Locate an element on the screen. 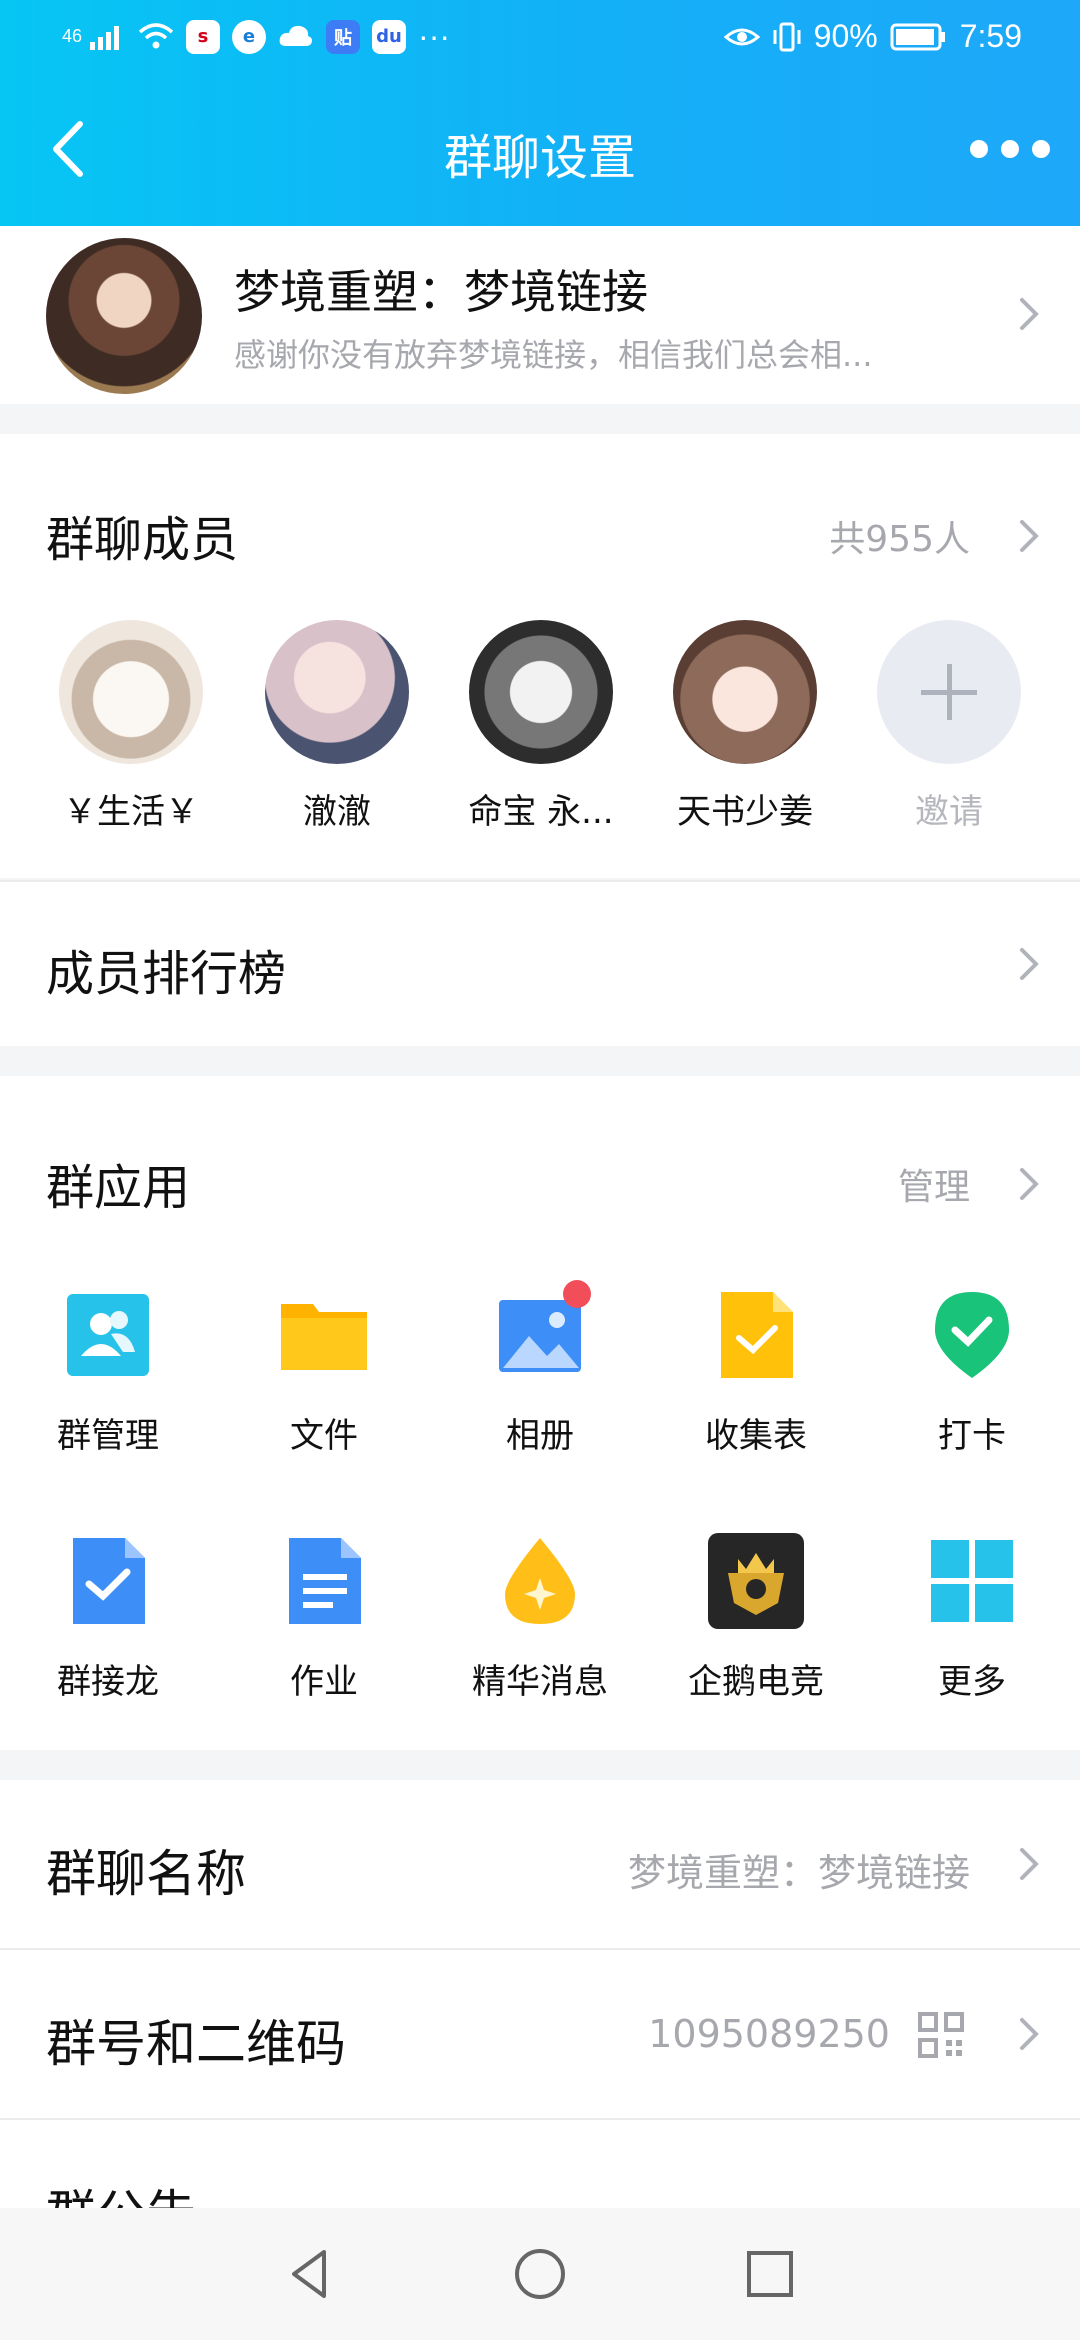  header: 46 s e 贴 du ··· 90% 7:59 群聊设置 is located at coordinates (540, 113).